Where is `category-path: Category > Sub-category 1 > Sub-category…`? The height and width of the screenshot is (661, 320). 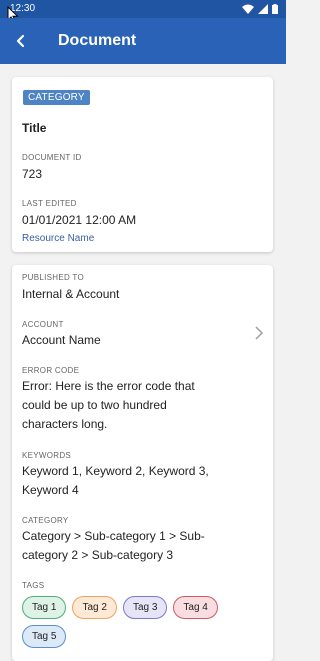 category-path: Category > Sub-category 1 > Sub-category… is located at coordinates (113, 545).